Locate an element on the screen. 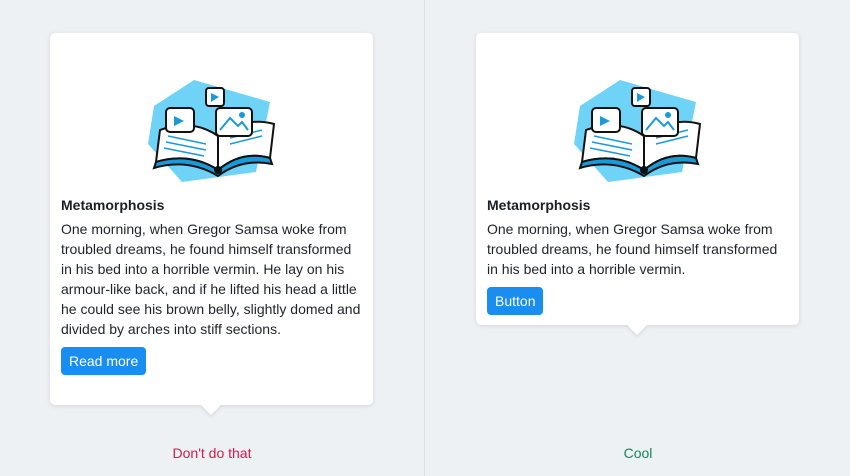  read-more-button: Read more is located at coordinates (104, 361).